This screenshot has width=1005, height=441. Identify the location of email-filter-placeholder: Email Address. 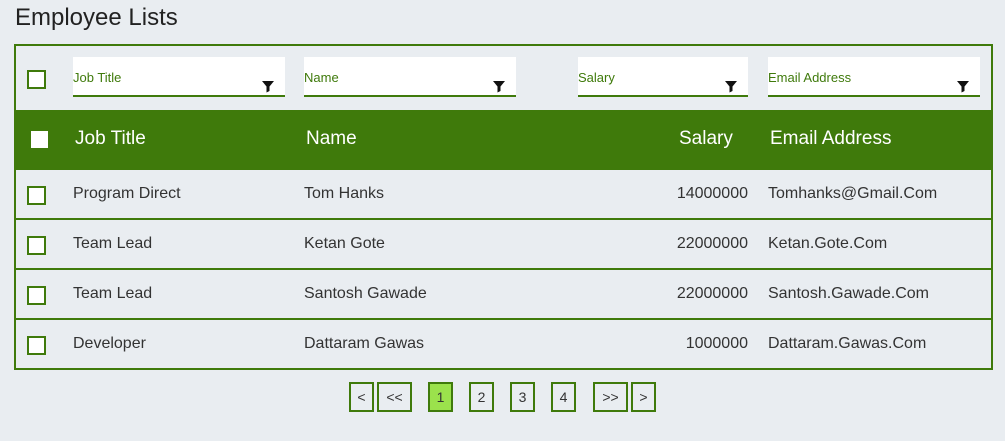
(810, 77).